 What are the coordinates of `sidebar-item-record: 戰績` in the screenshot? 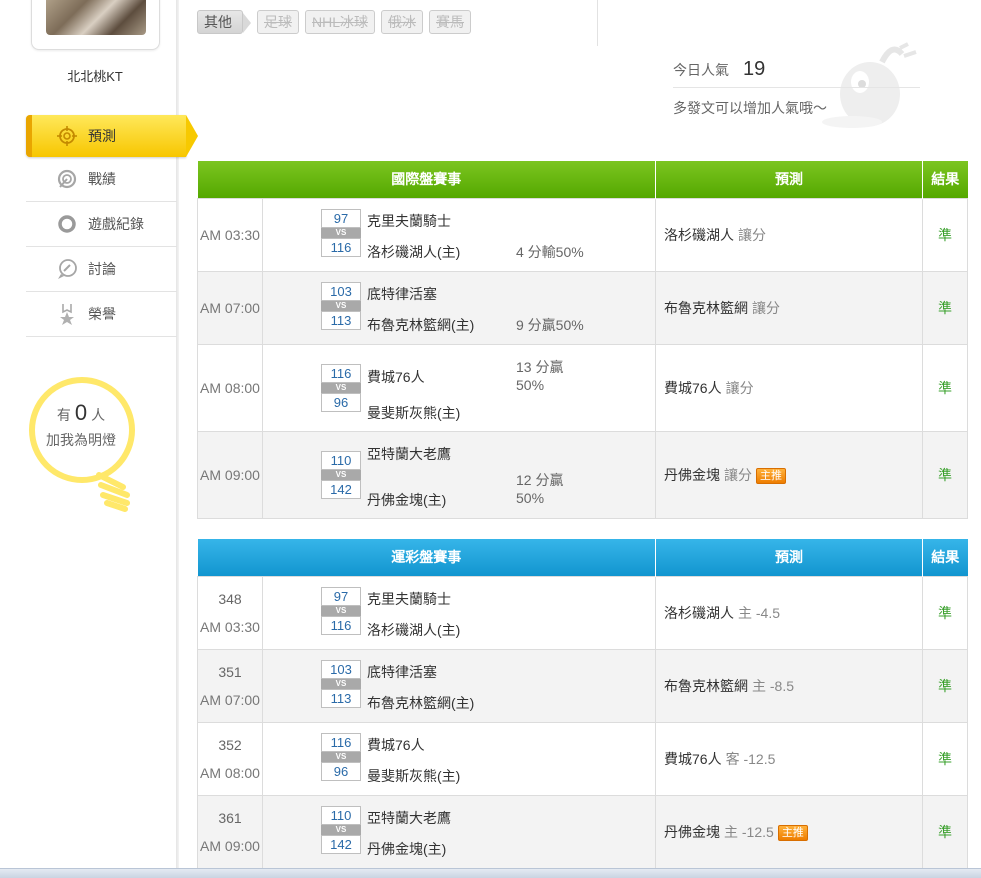 It's located at (101, 179).